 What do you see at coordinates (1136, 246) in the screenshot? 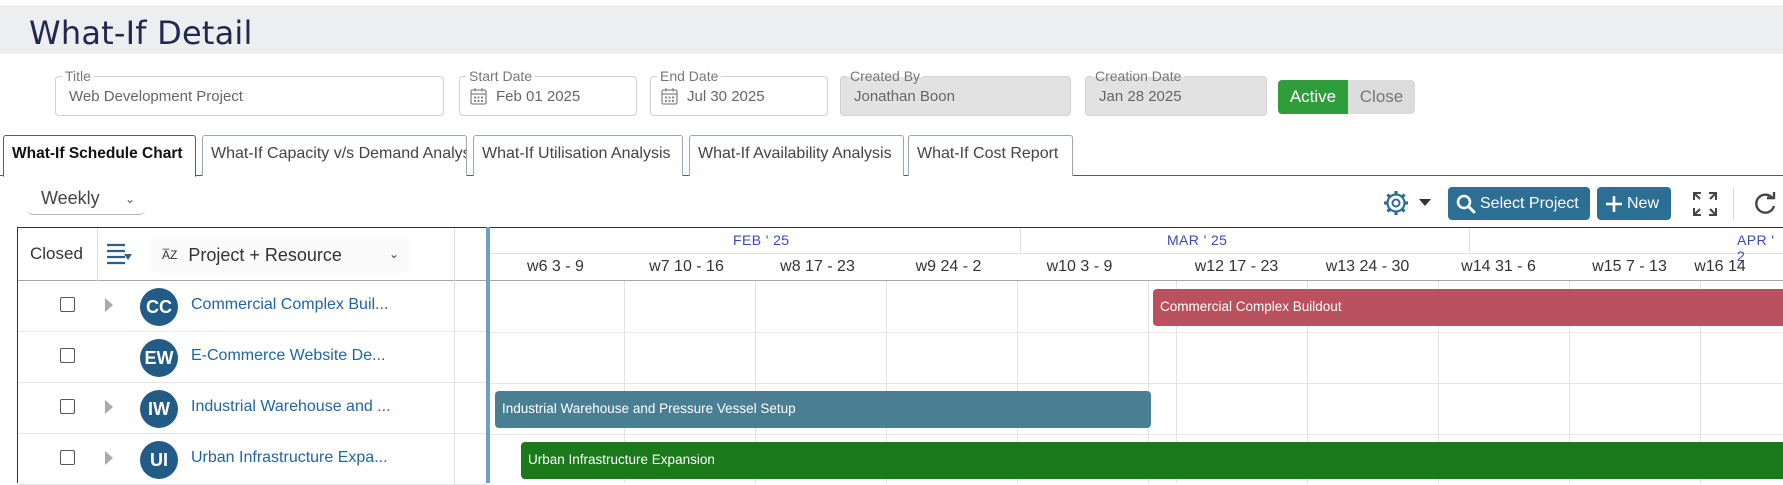
I see `month-header: FEB ' 25 MAR ' 25 APR ' 2` at bounding box center [1136, 246].